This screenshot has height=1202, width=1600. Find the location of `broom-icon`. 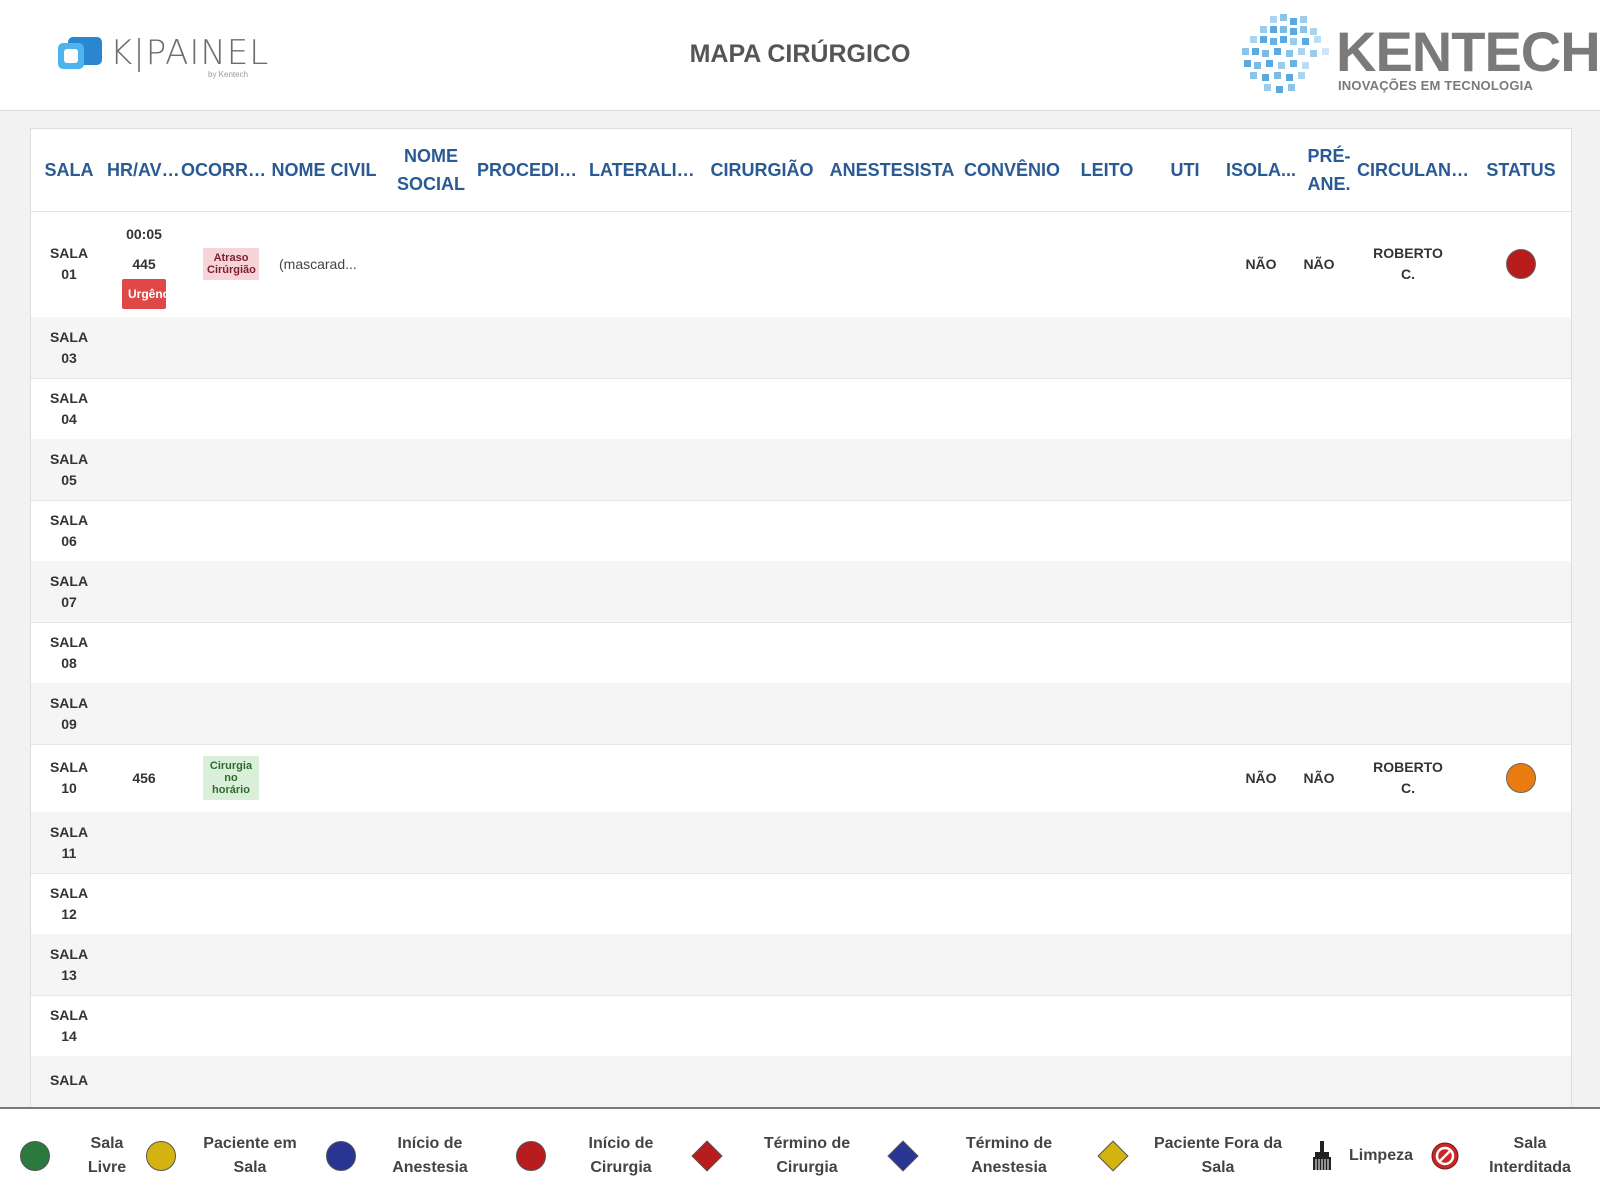

broom-icon is located at coordinates (1322, 1155).